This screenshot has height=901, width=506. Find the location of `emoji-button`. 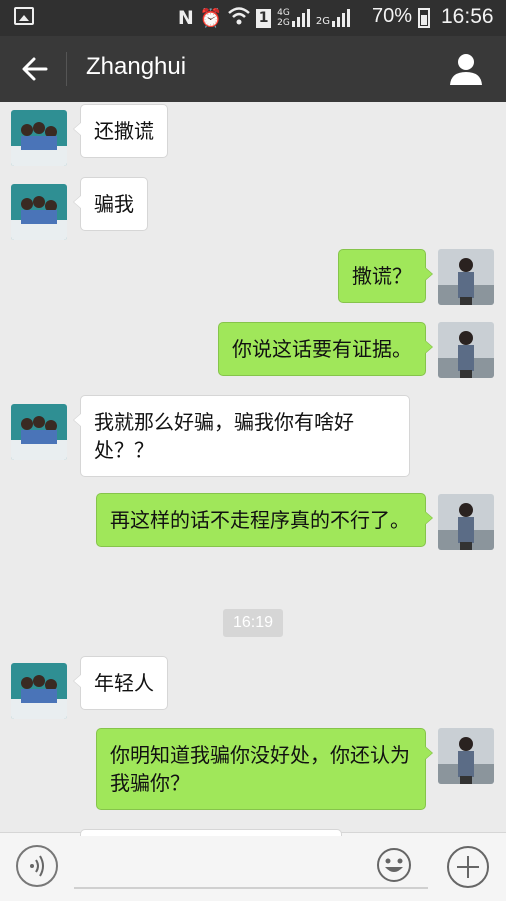

emoji-button is located at coordinates (394, 865).